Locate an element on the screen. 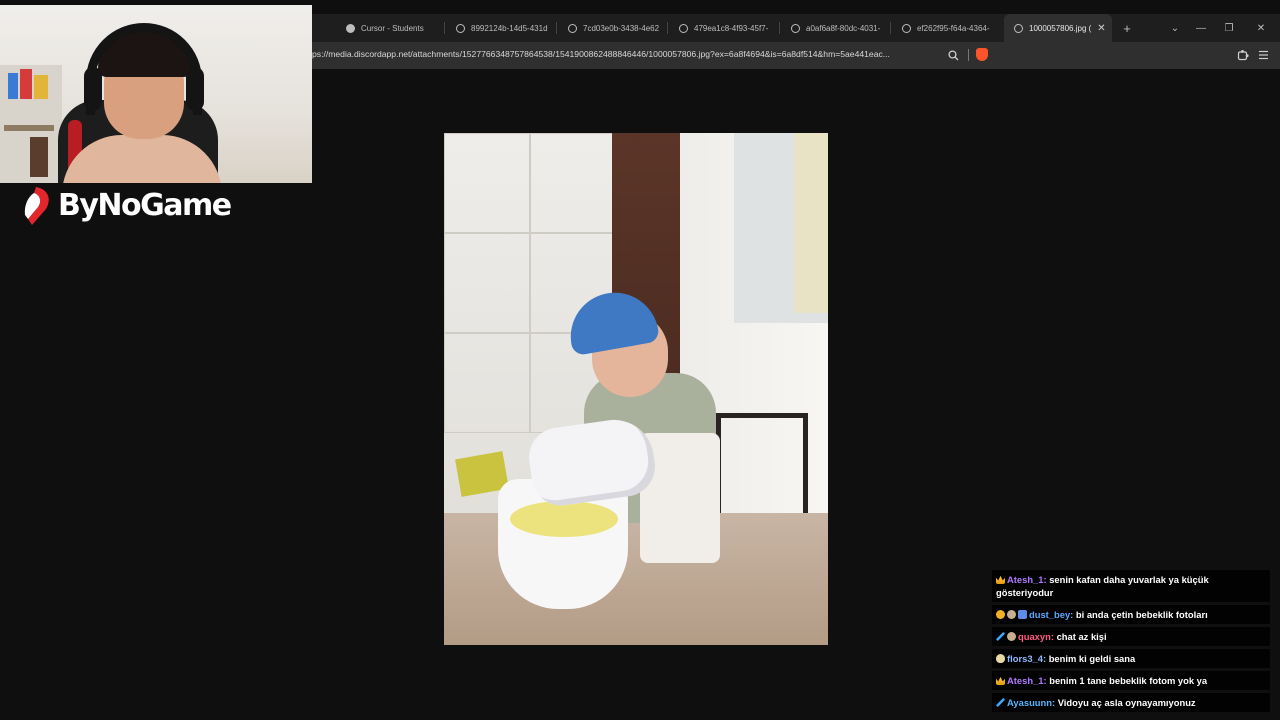 This screenshot has height=720, width=1280. egg-badge-icon is located at coordinates (1000, 658).